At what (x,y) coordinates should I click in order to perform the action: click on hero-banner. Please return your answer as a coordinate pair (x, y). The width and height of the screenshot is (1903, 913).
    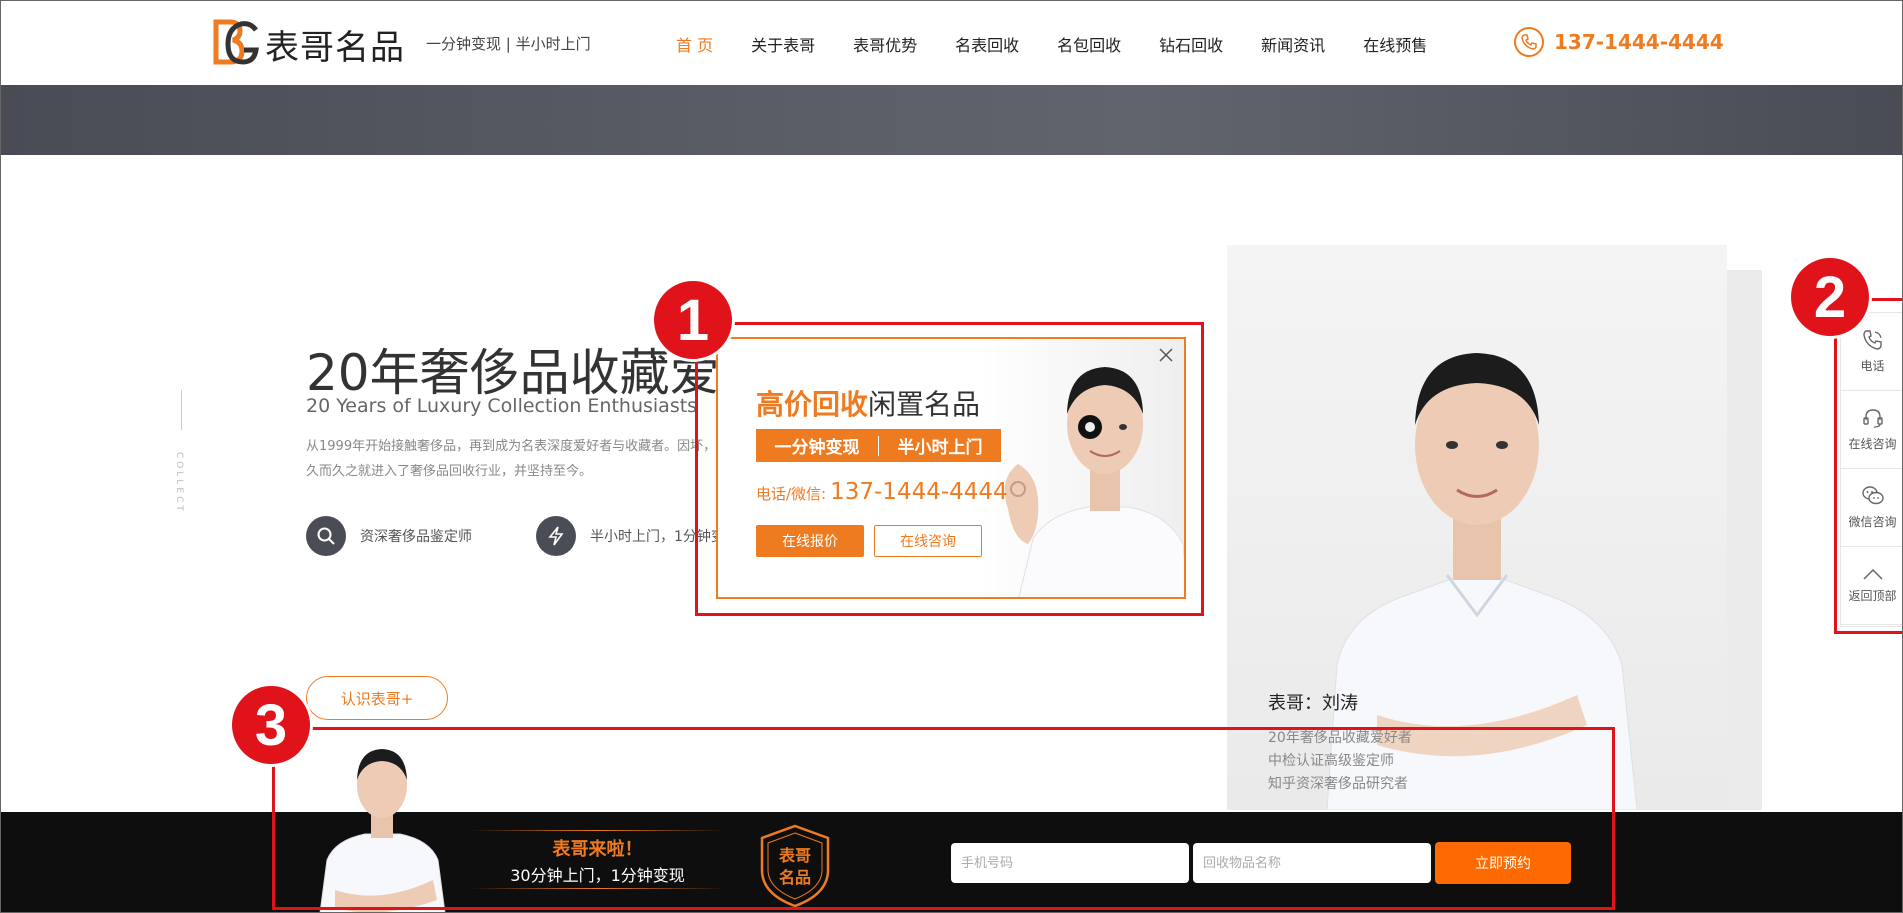
    Looking at the image, I should click on (951, 120).